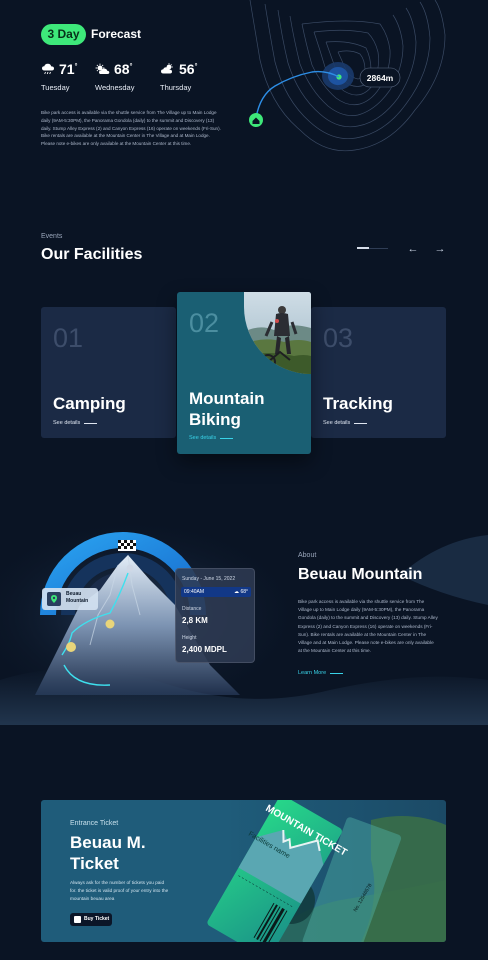  What do you see at coordinates (63, 34) in the screenshot?
I see `forecast-badge: 3 Day` at bounding box center [63, 34].